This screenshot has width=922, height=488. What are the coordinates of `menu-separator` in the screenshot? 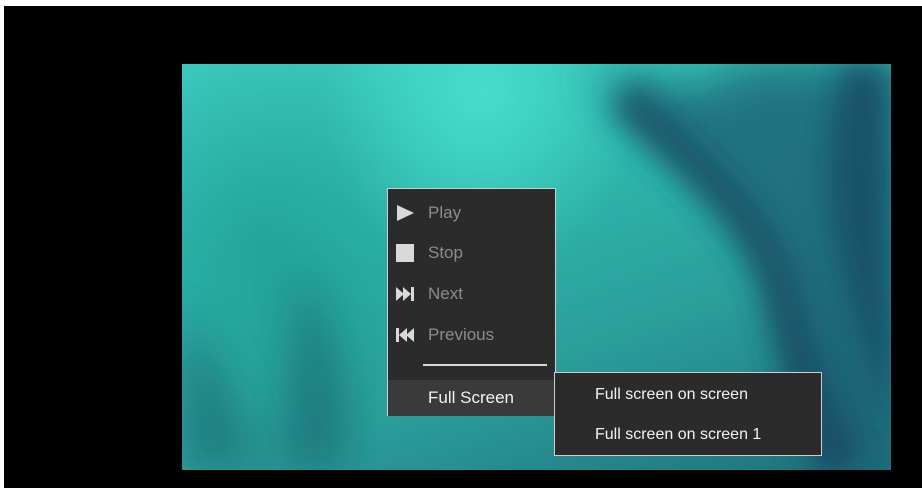 It's located at (485, 365).